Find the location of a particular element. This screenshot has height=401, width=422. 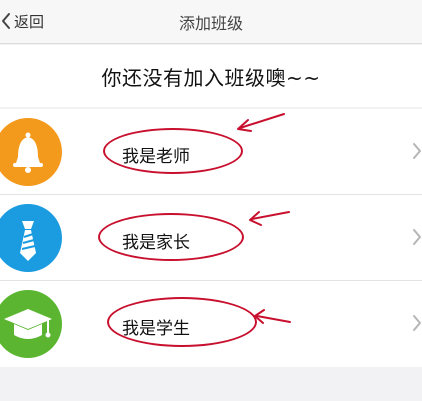

bottom-spacer is located at coordinates (211, 384).